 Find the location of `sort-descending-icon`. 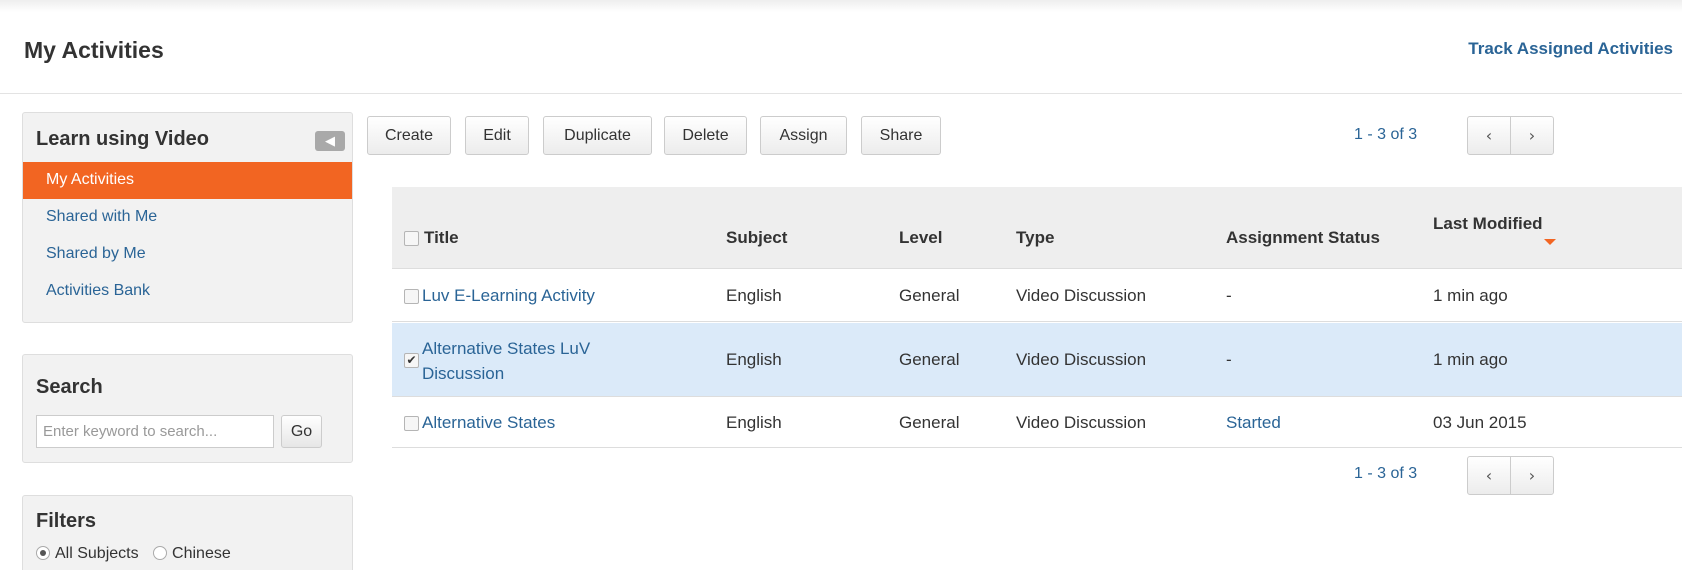

sort-descending-icon is located at coordinates (1550, 242).